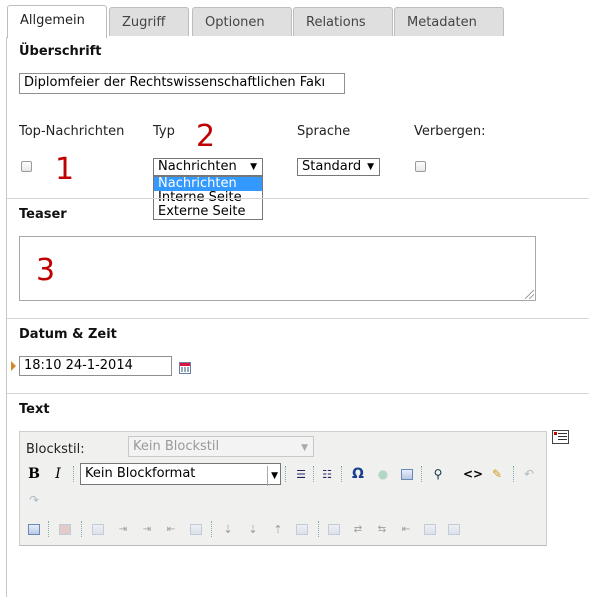 The image size is (589, 606). I want to click on tab-label: Metadaten, so click(442, 22).